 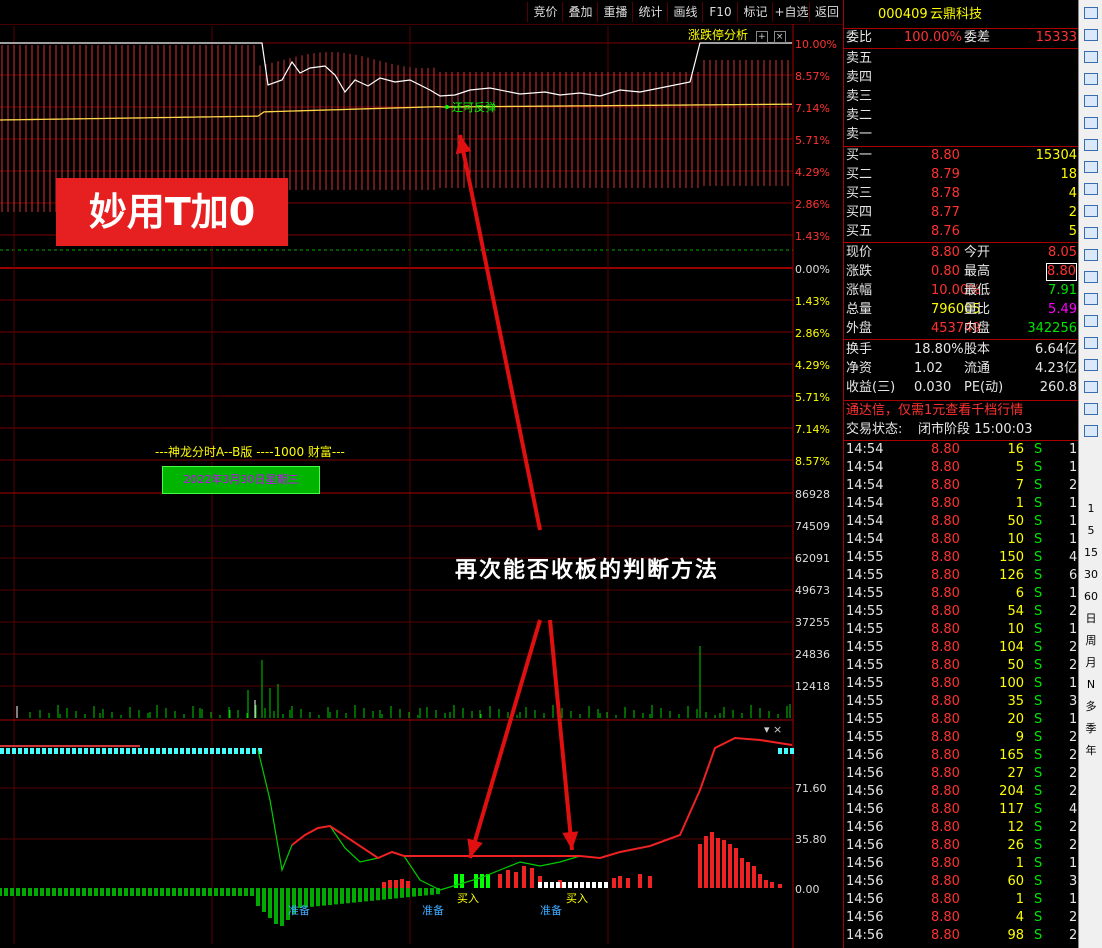 I want to click on tick-time: 14:56, so click(x=865, y=809).